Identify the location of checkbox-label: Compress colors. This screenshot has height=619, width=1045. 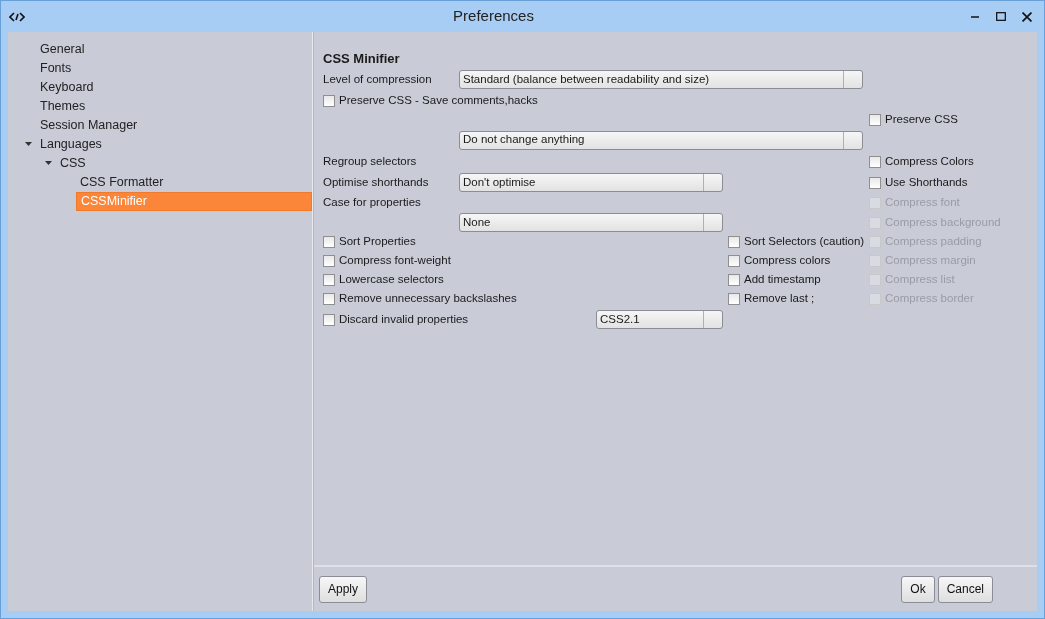
(787, 260).